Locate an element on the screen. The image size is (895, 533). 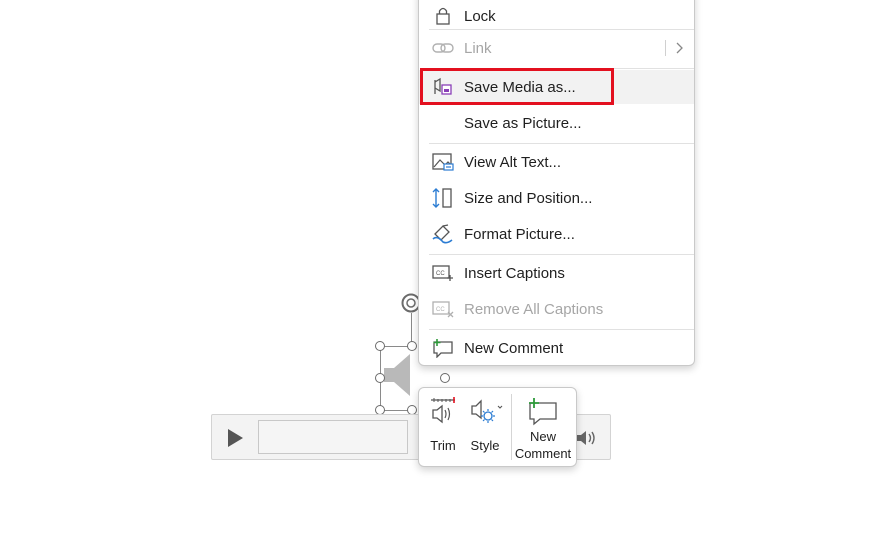
play-icon is located at coordinates (235, 438).